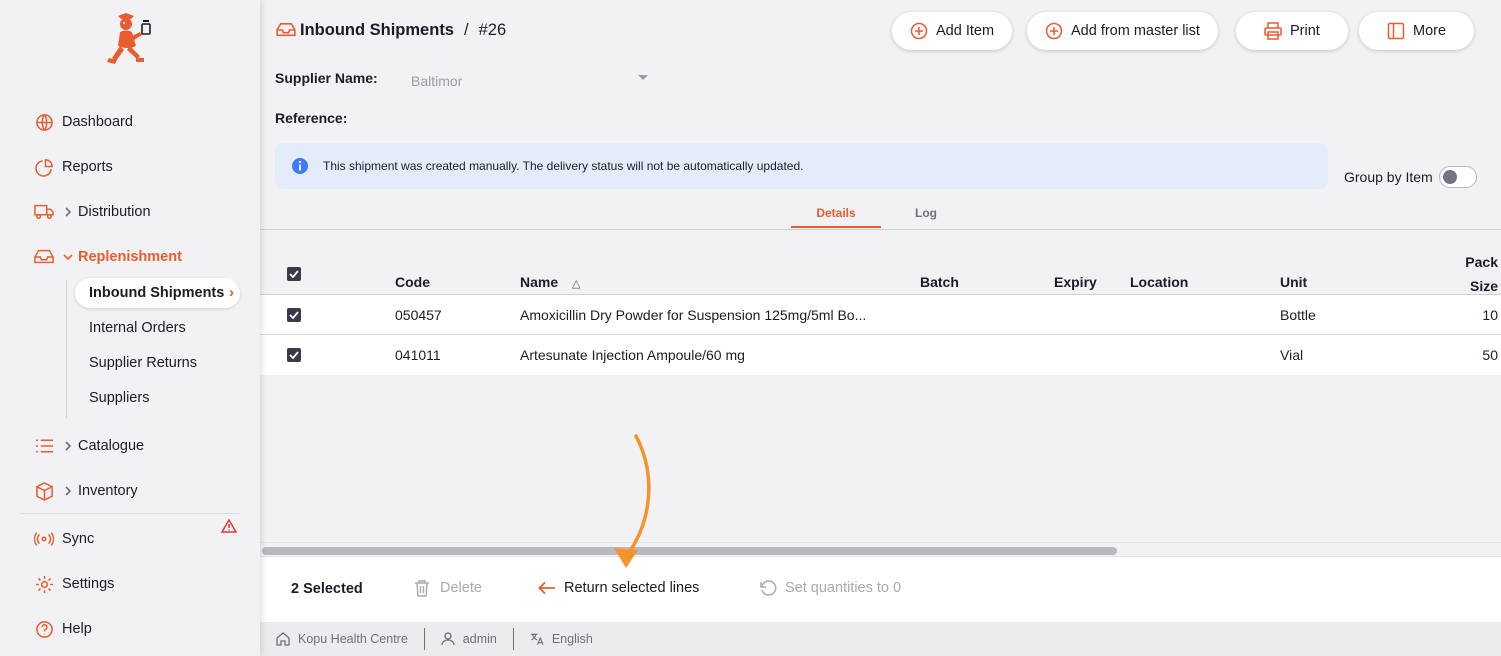 The width and height of the screenshot is (1501, 656). I want to click on column-header-unit: Unit, so click(1293, 282).